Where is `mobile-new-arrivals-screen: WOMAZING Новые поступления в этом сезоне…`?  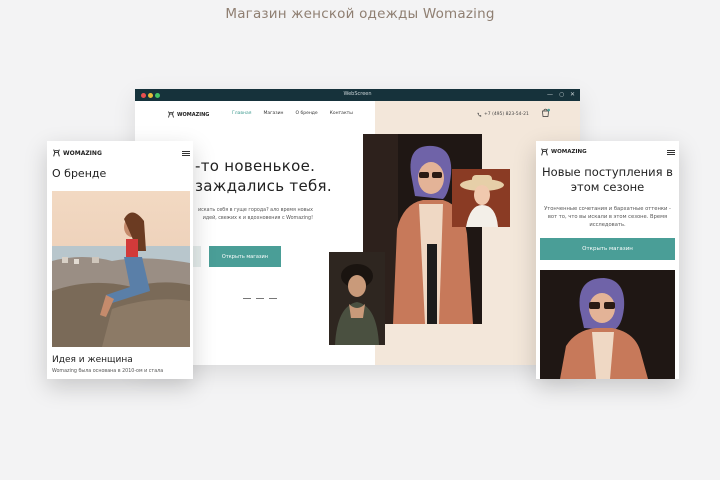 mobile-new-arrivals-screen: WOMAZING Новые поступления в этом сезоне… is located at coordinates (607, 260).